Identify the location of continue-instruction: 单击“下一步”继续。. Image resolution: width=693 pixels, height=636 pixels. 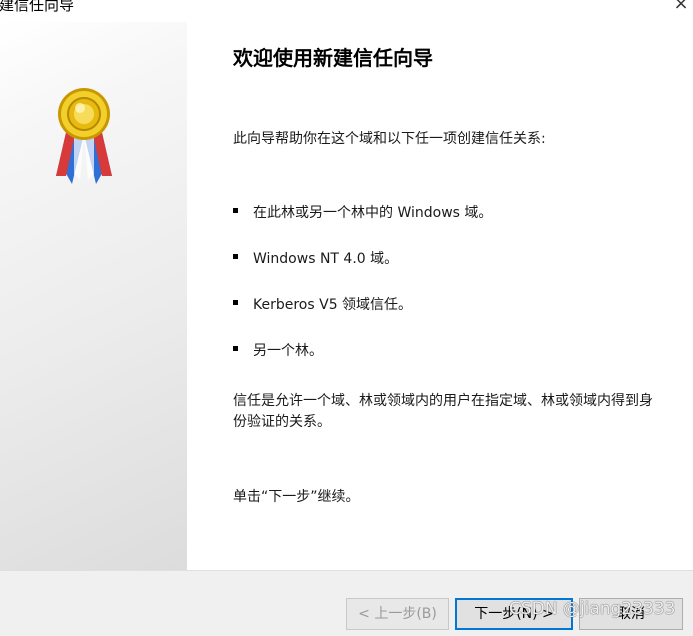
(296, 497).